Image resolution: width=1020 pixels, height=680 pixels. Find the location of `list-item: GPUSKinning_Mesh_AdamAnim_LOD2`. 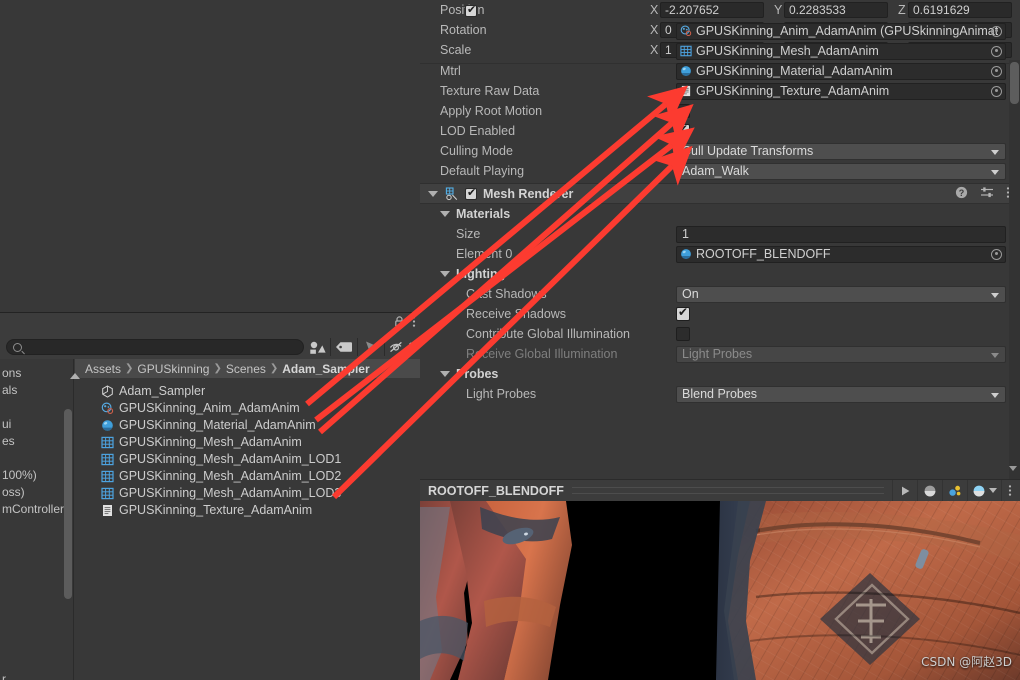

list-item: GPUSKinning_Mesh_AdamAnim_LOD2 is located at coordinates (247, 476).